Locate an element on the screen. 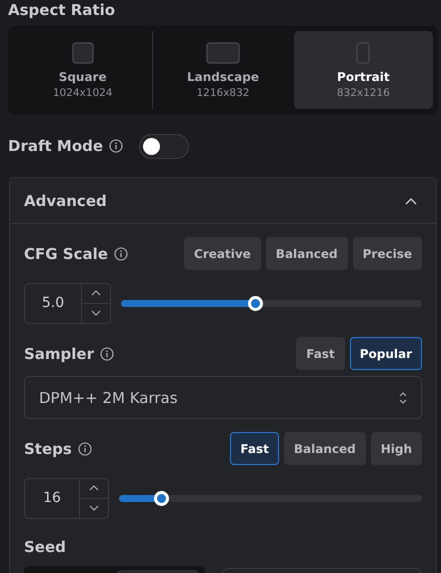 This screenshot has width=441, height=573. preset-button: High is located at coordinates (396, 448).